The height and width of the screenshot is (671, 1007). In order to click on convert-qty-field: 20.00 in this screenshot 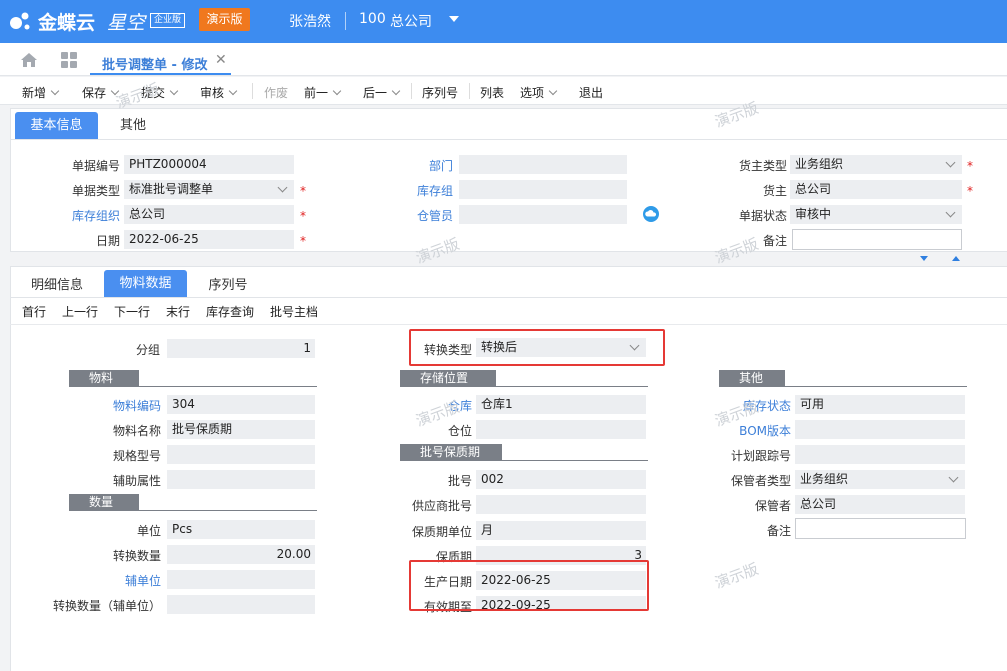, I will do `click(241, 554)`.